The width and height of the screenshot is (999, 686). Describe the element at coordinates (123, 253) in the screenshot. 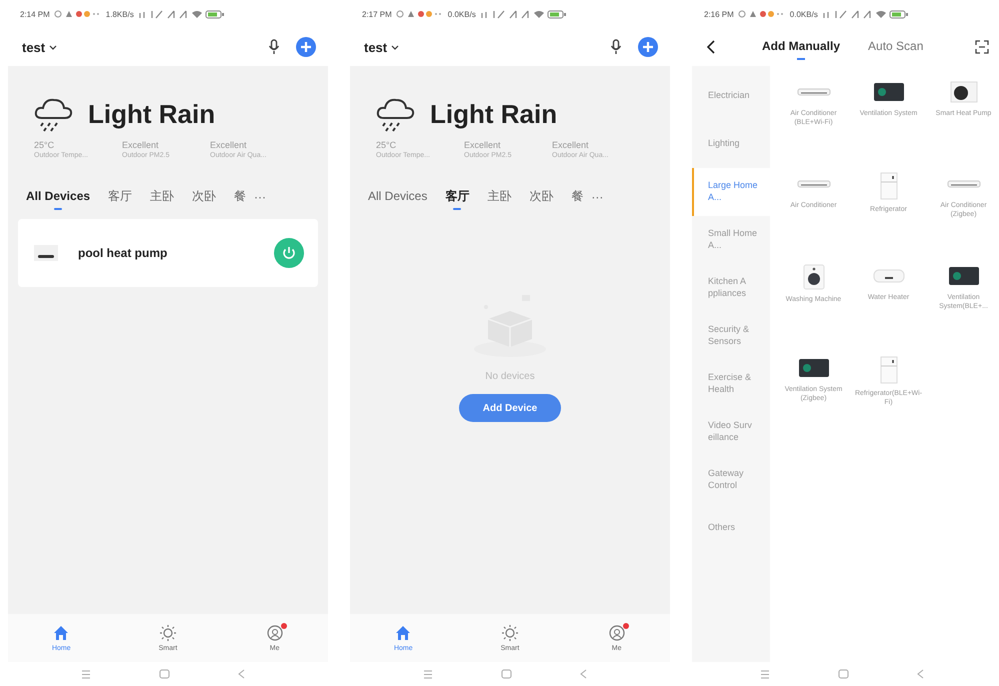

I see `device-name: pool heat pump` at that location.